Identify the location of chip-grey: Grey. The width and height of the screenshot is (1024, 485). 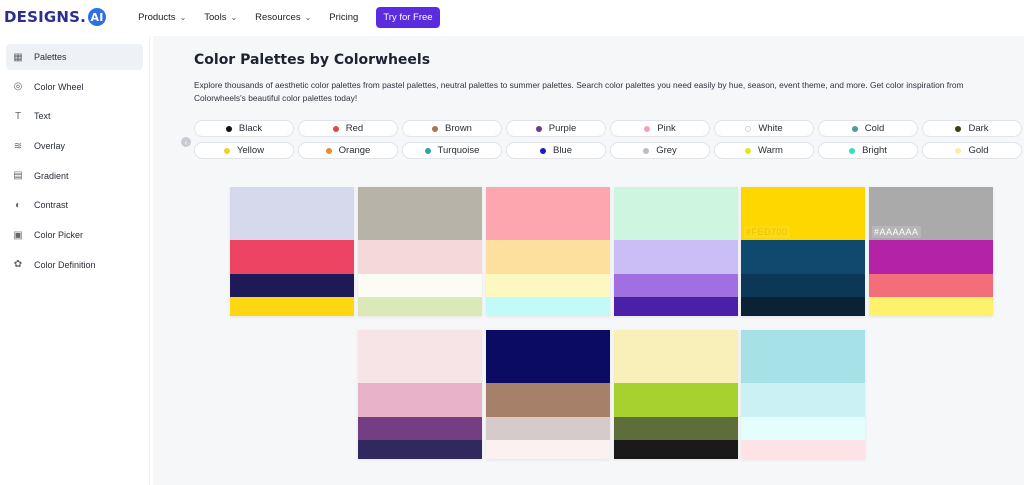
(660, 150).